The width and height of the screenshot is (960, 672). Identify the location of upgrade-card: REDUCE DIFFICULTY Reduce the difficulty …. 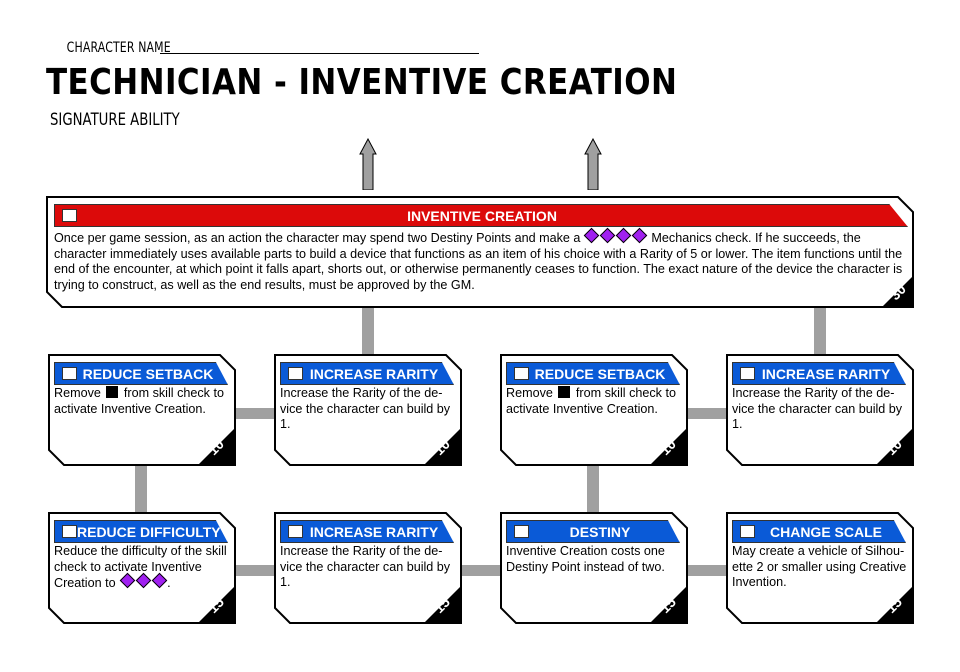
(142, 568).